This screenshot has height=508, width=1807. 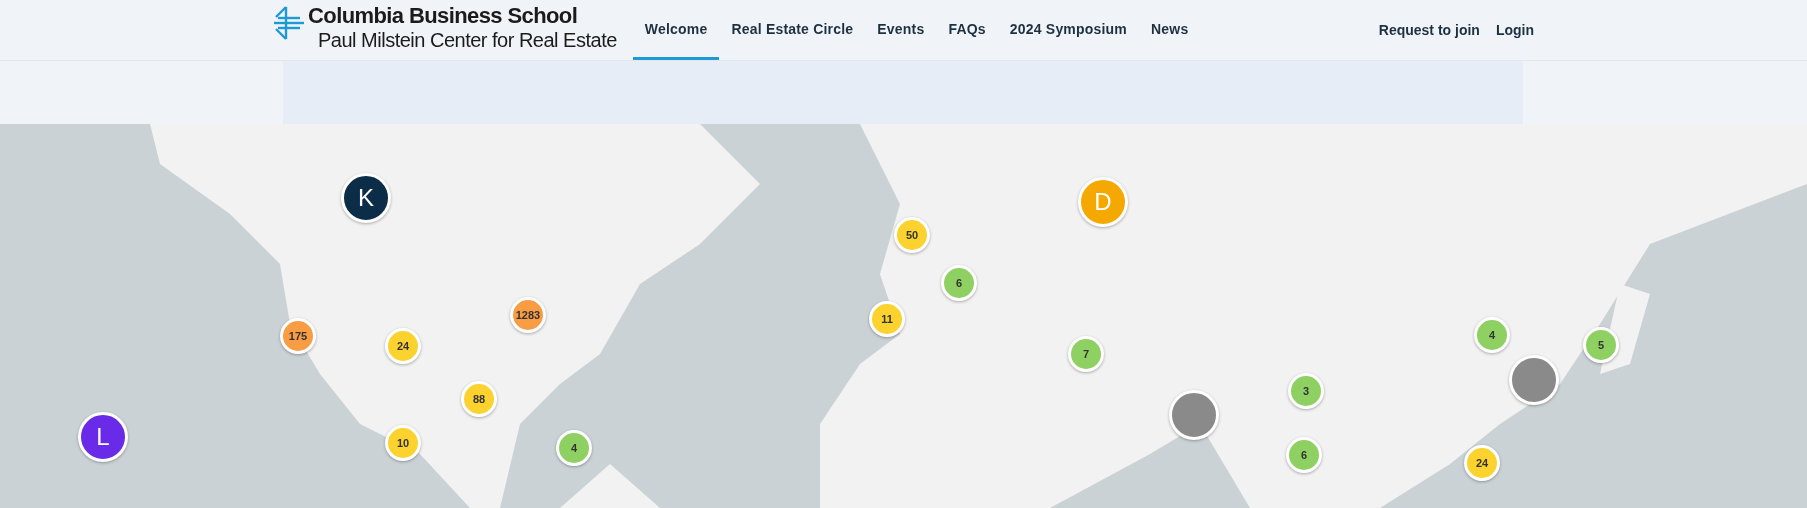 I want to click on user-avatar: L, so click(x=103, y=437).